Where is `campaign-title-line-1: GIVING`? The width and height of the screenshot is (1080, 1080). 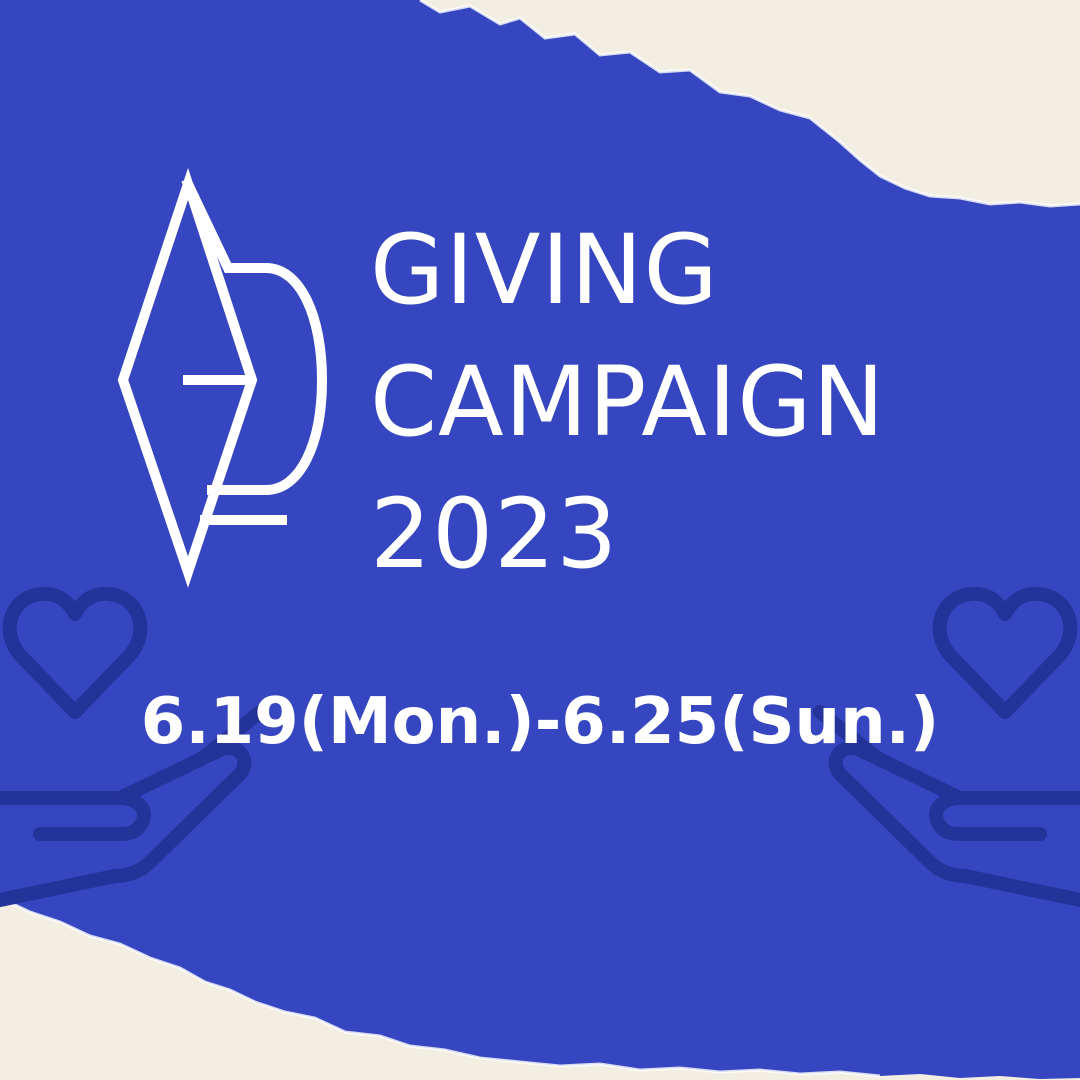 campaign-title-line-1: GIVING is located at coordinates (544, 270).